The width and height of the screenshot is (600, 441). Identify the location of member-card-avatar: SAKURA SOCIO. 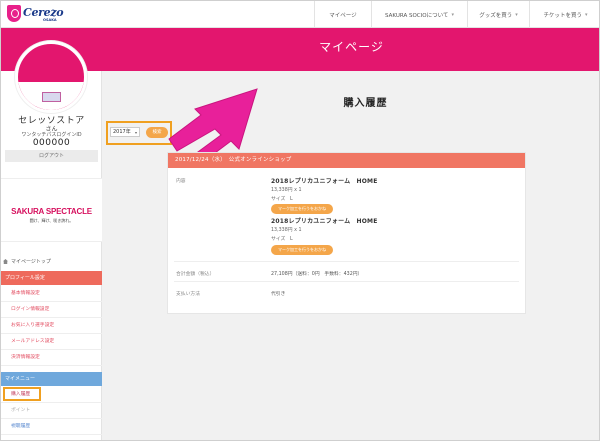
(51, 77).